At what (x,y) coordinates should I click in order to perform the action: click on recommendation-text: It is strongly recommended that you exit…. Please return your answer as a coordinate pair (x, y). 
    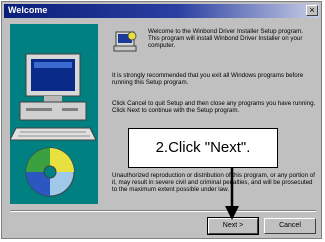
    Looking at the image, I should click on (208, 79).